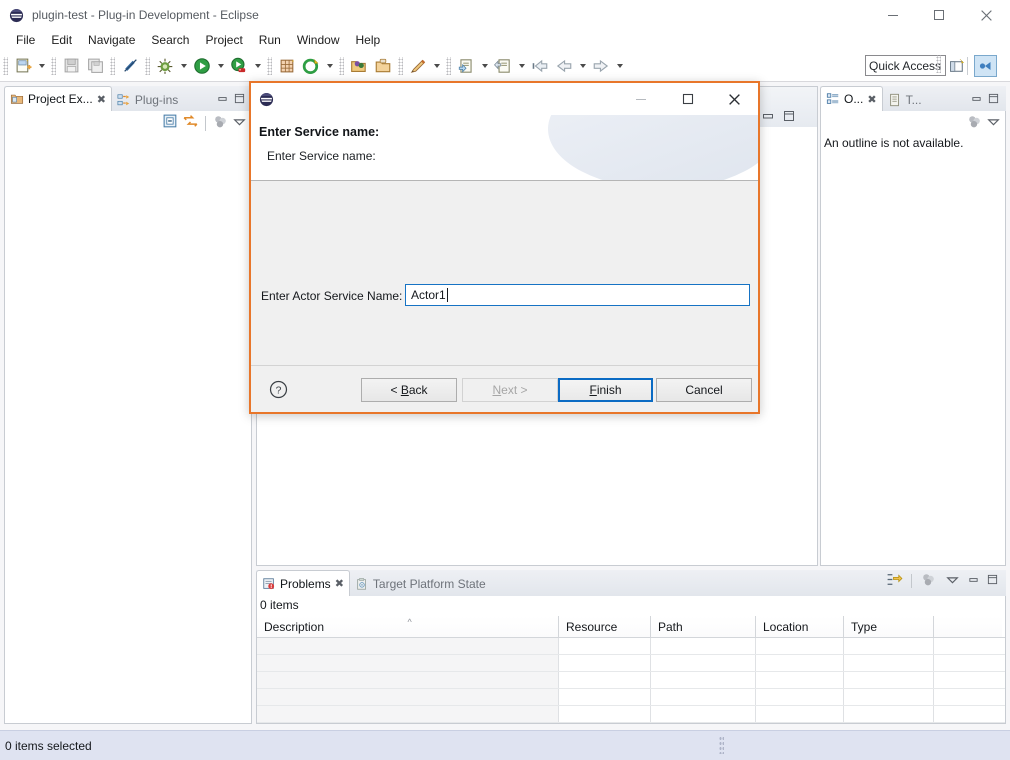  I want to click on column-header-path: Path, so click(703, 626).